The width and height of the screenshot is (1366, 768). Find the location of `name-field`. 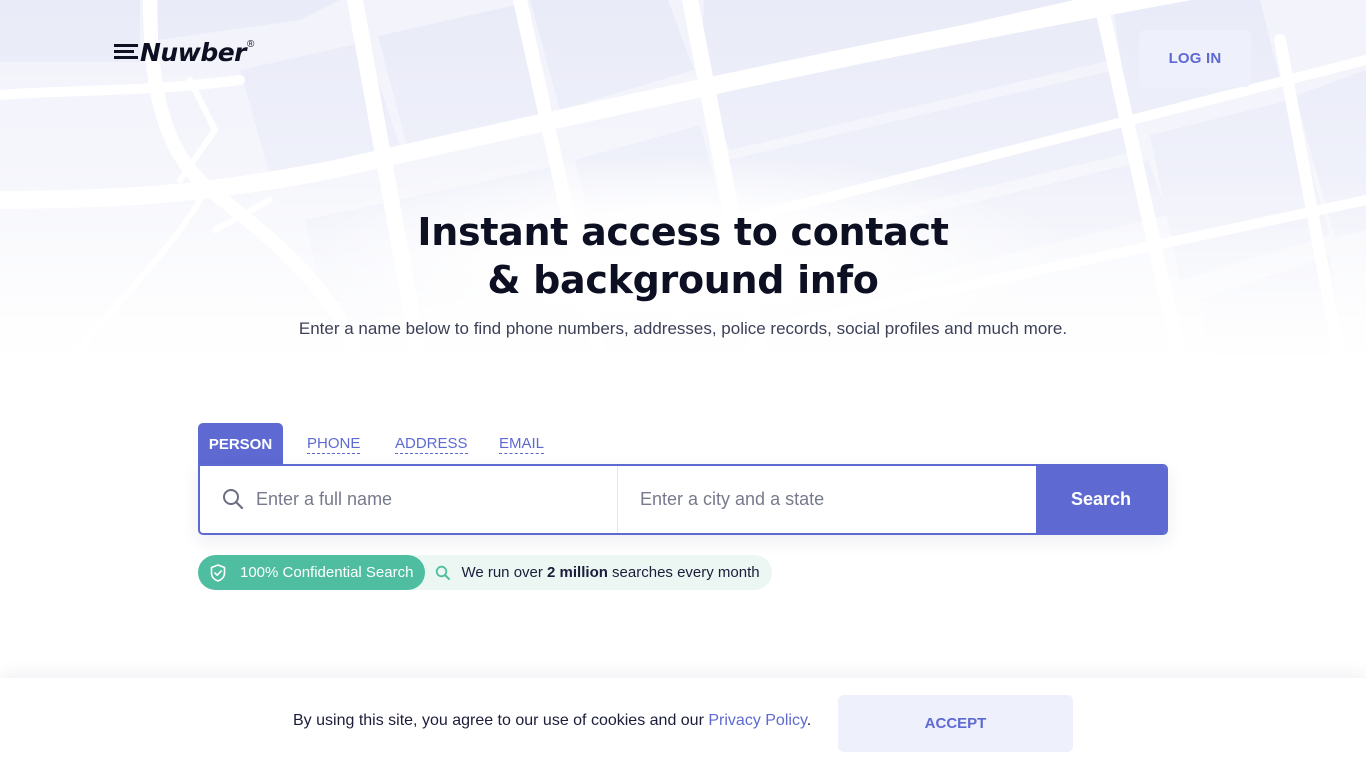

name-field is located at coordinates (409, 499).